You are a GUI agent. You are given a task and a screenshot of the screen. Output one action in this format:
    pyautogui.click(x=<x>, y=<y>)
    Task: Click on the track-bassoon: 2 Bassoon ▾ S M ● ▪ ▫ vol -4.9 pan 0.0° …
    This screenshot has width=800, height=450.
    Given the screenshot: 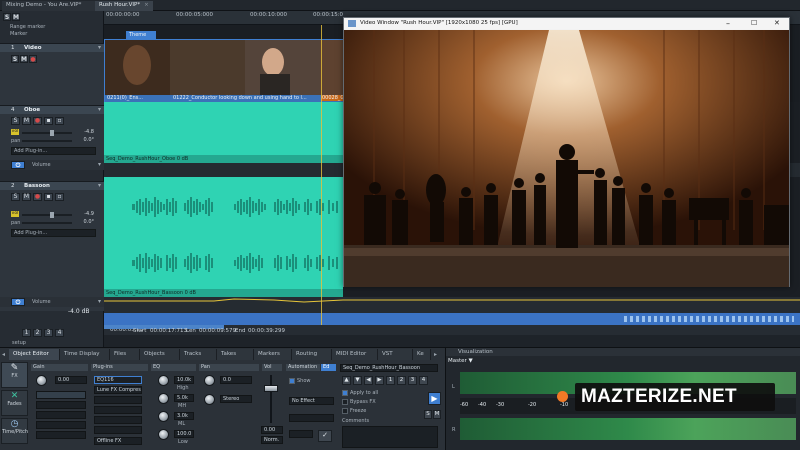 What is the action you would take?
    pyautogui.click(x=52, y=248)
    